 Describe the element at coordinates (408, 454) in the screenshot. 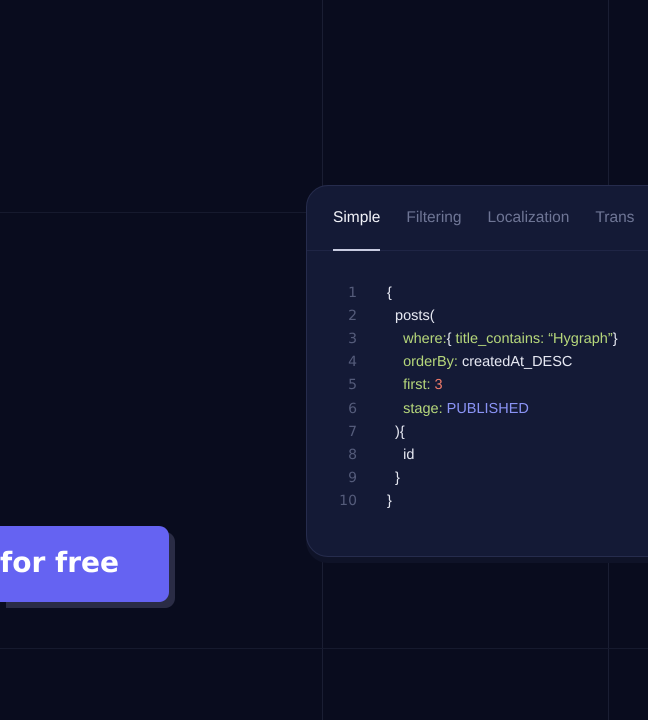

I see `code-line: id` at that location.